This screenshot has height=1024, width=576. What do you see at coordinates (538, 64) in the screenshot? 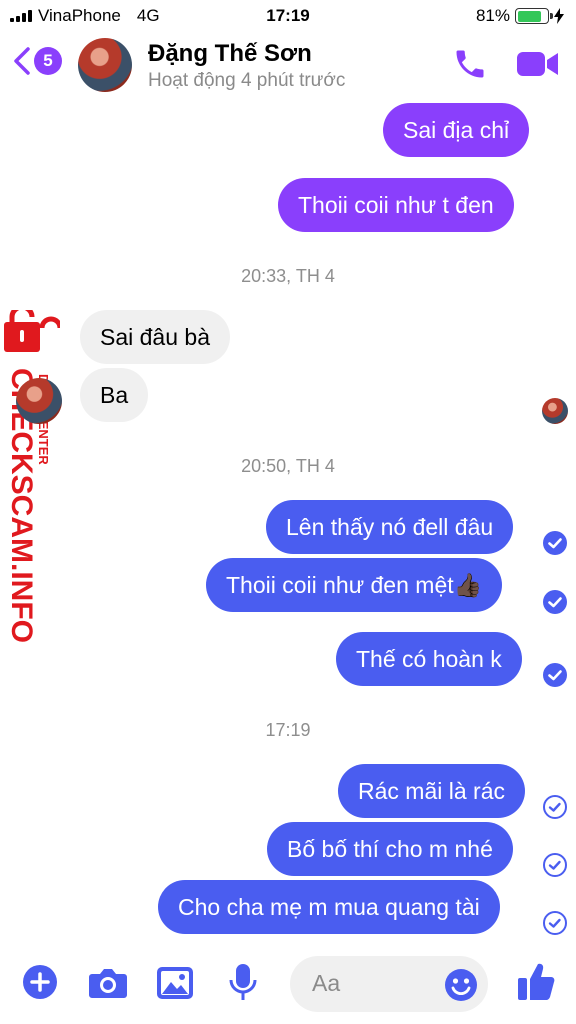
I see `video-call-icon` at bounding box center [538, 64].